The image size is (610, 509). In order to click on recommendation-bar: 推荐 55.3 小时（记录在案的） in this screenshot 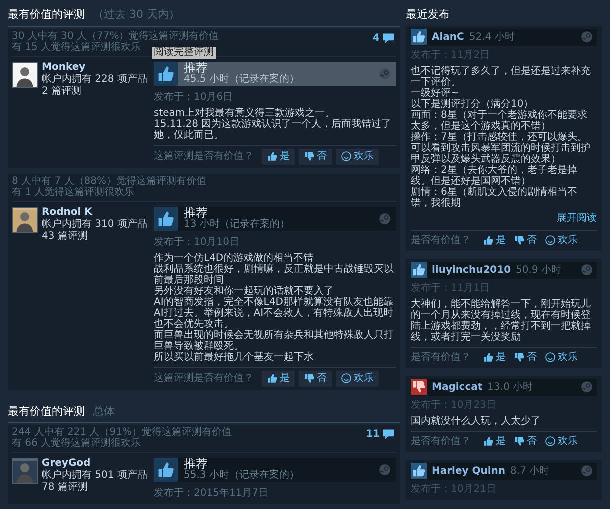, I will do `click(275, 470)`.